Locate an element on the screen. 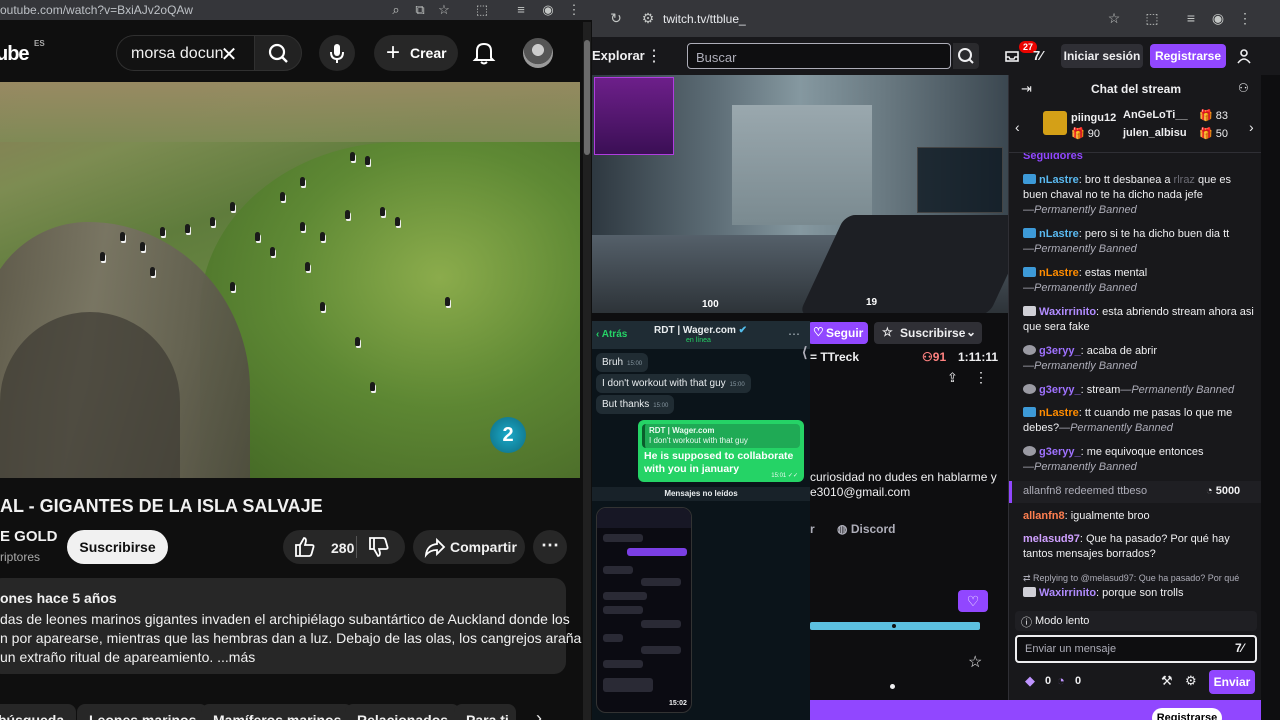  gifter-name: AnGeLoTi__ is located at coordinates (1155, 115).